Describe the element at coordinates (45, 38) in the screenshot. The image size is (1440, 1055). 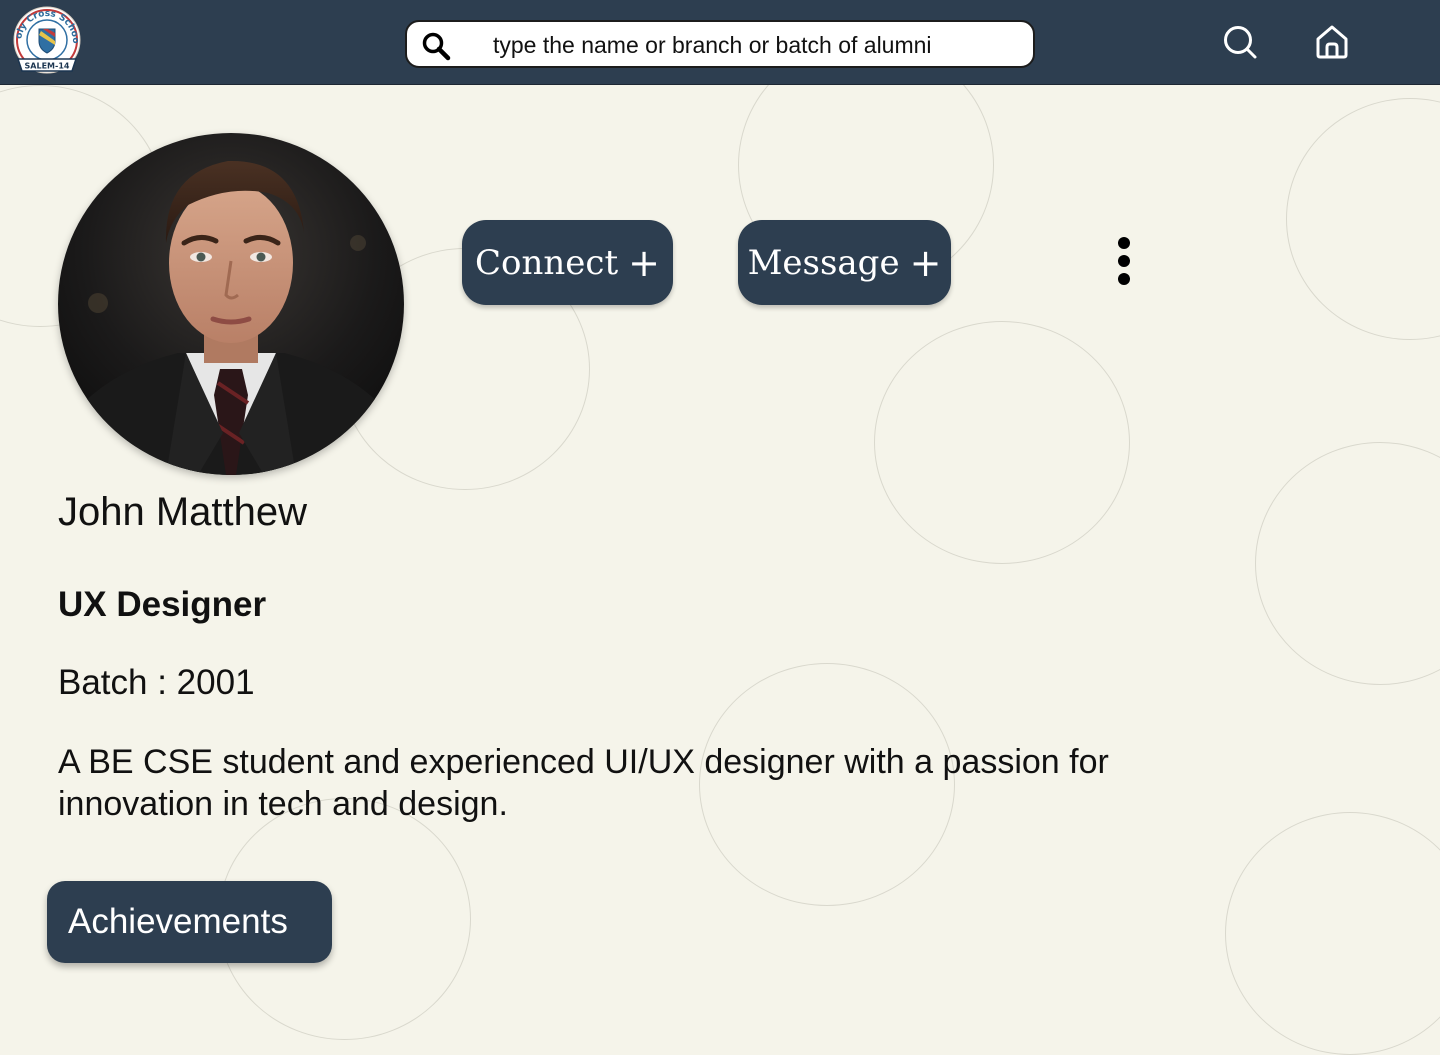
I see `school-logo: Holy Cross School SALEM-14` at that location.